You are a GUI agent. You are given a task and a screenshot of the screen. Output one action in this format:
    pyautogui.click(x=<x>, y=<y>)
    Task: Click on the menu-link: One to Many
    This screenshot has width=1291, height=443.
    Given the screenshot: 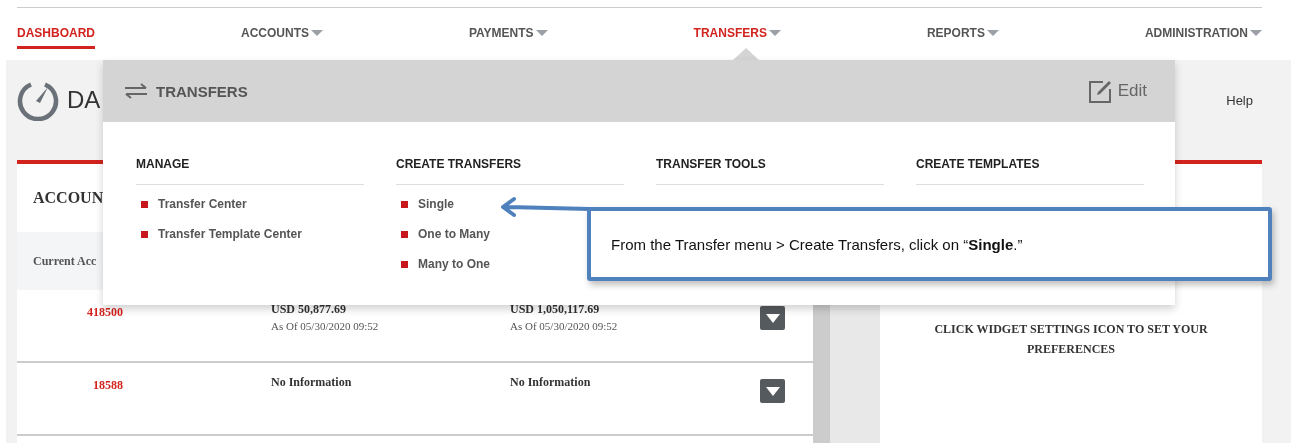 What is the action you would take?
    pyautogui.click(x=454, y=234)
    